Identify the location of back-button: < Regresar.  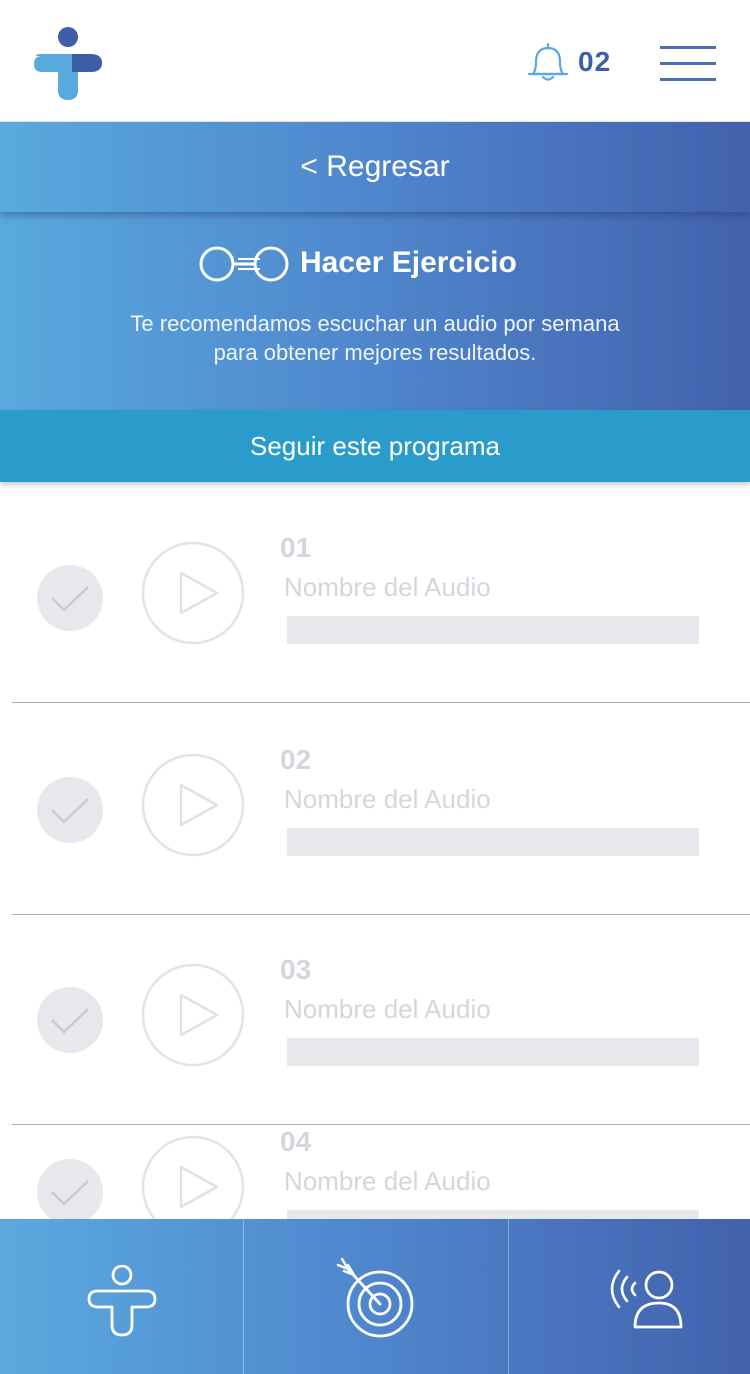
(375, 167).